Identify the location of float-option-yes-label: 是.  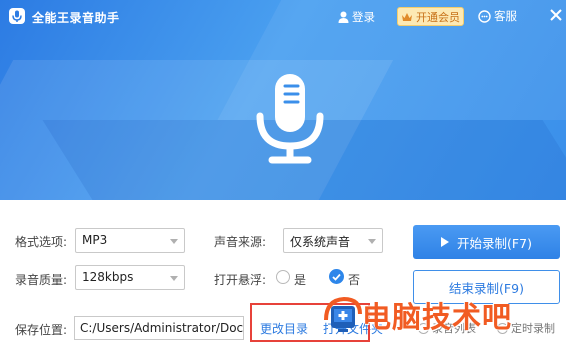
(300, 280).